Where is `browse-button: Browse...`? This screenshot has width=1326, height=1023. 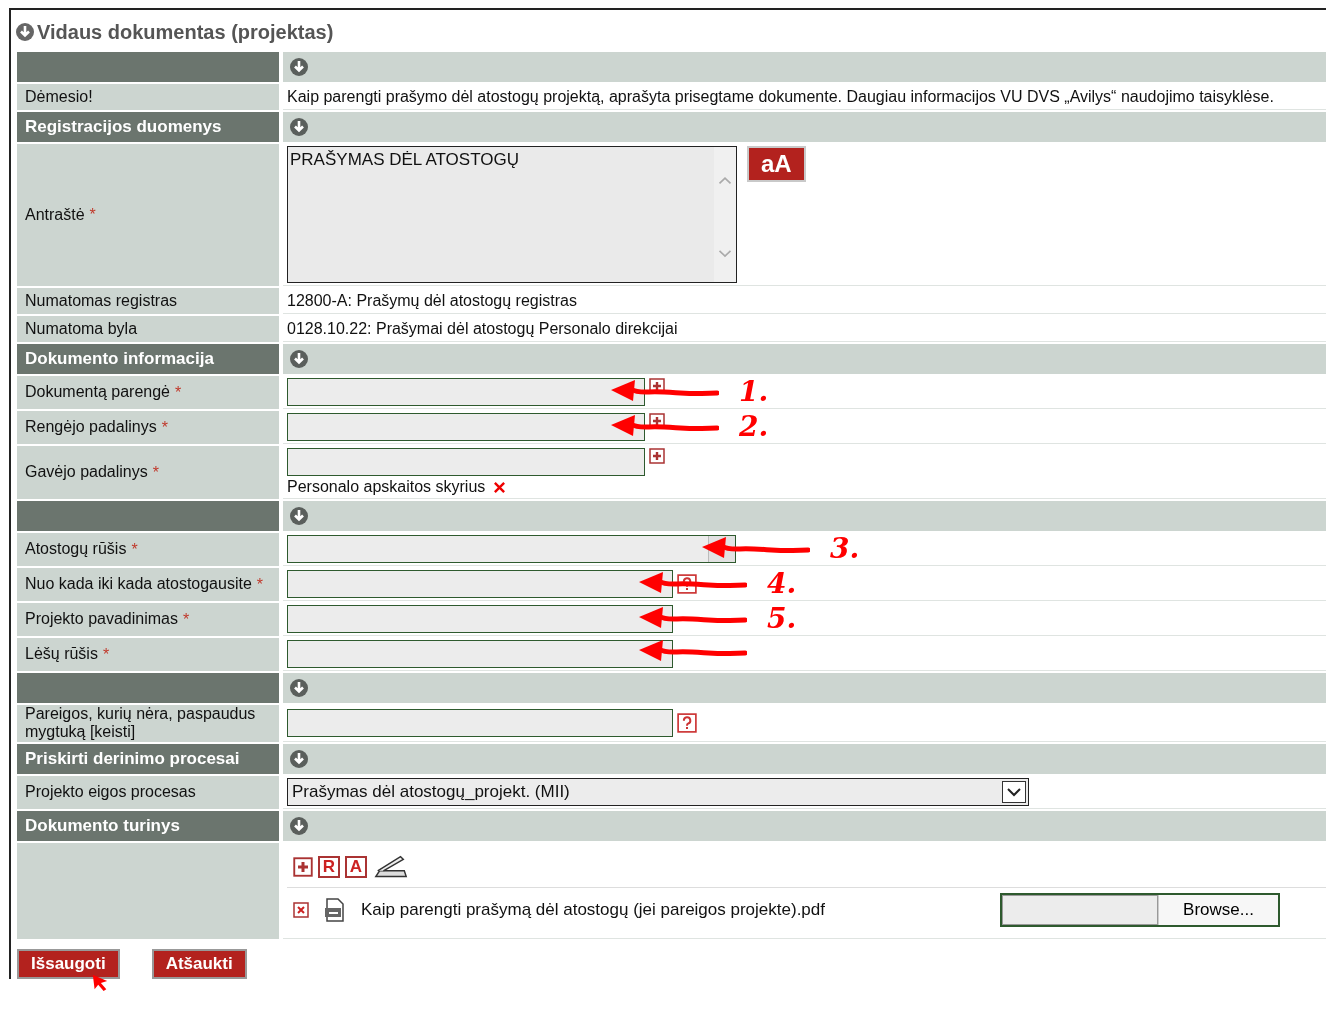
browse-button: Browse... is located at coordinates (1218, 909).